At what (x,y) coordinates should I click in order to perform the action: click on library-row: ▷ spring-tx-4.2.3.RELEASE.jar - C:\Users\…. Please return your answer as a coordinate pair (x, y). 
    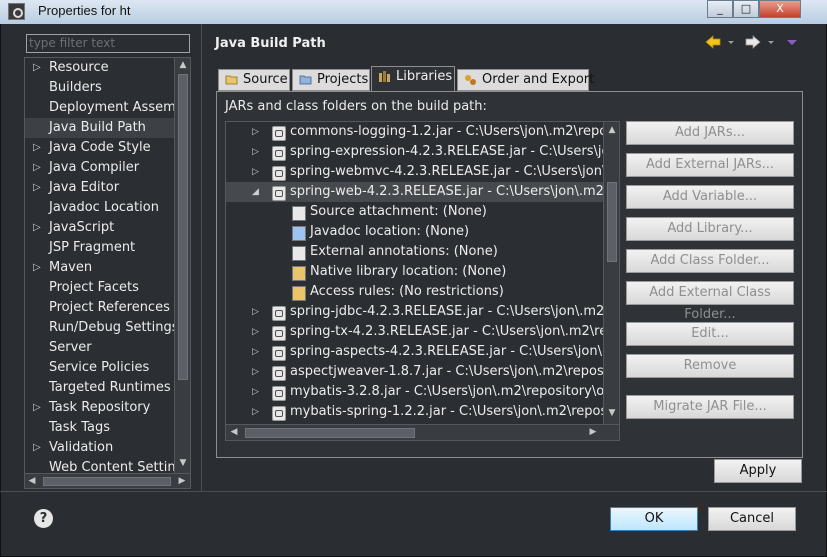
    Looking at the image, I should click on (422, 332).